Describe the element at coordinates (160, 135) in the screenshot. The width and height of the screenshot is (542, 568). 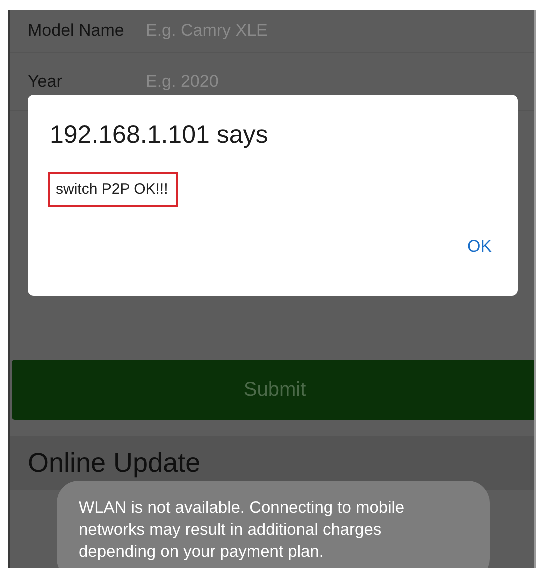
I see `dialog-title: 192.168.1.101 says` at that location.